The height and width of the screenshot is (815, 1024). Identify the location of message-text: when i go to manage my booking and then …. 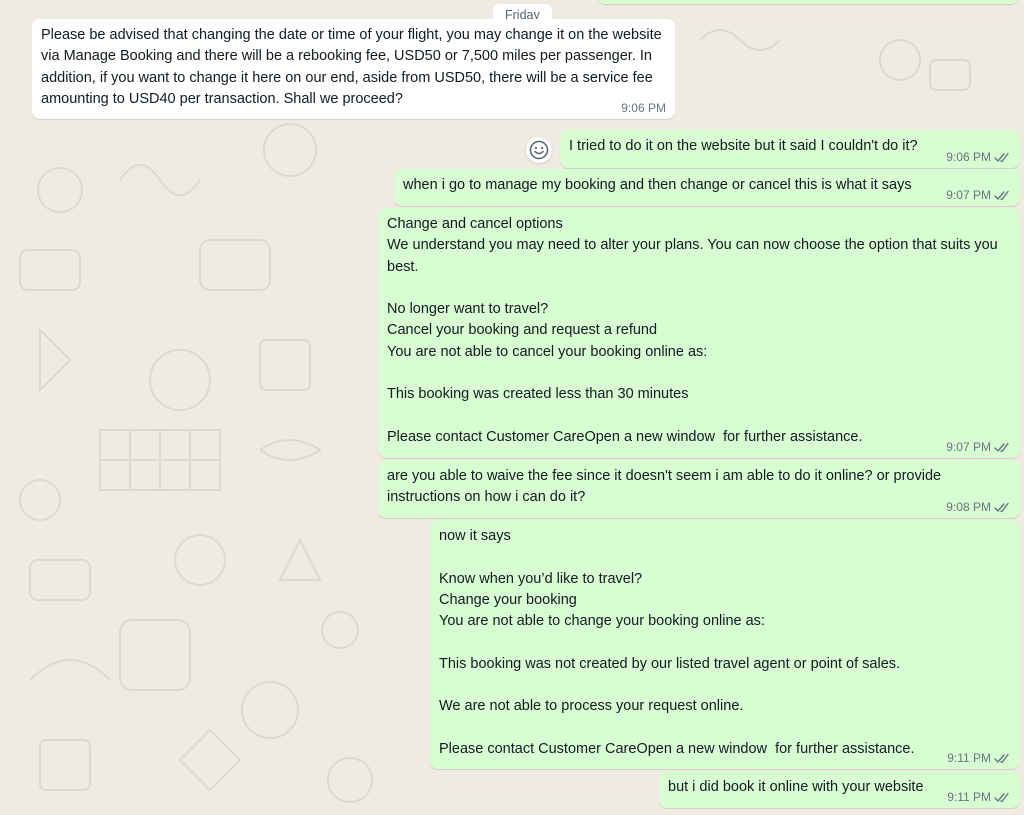
(657, 185).